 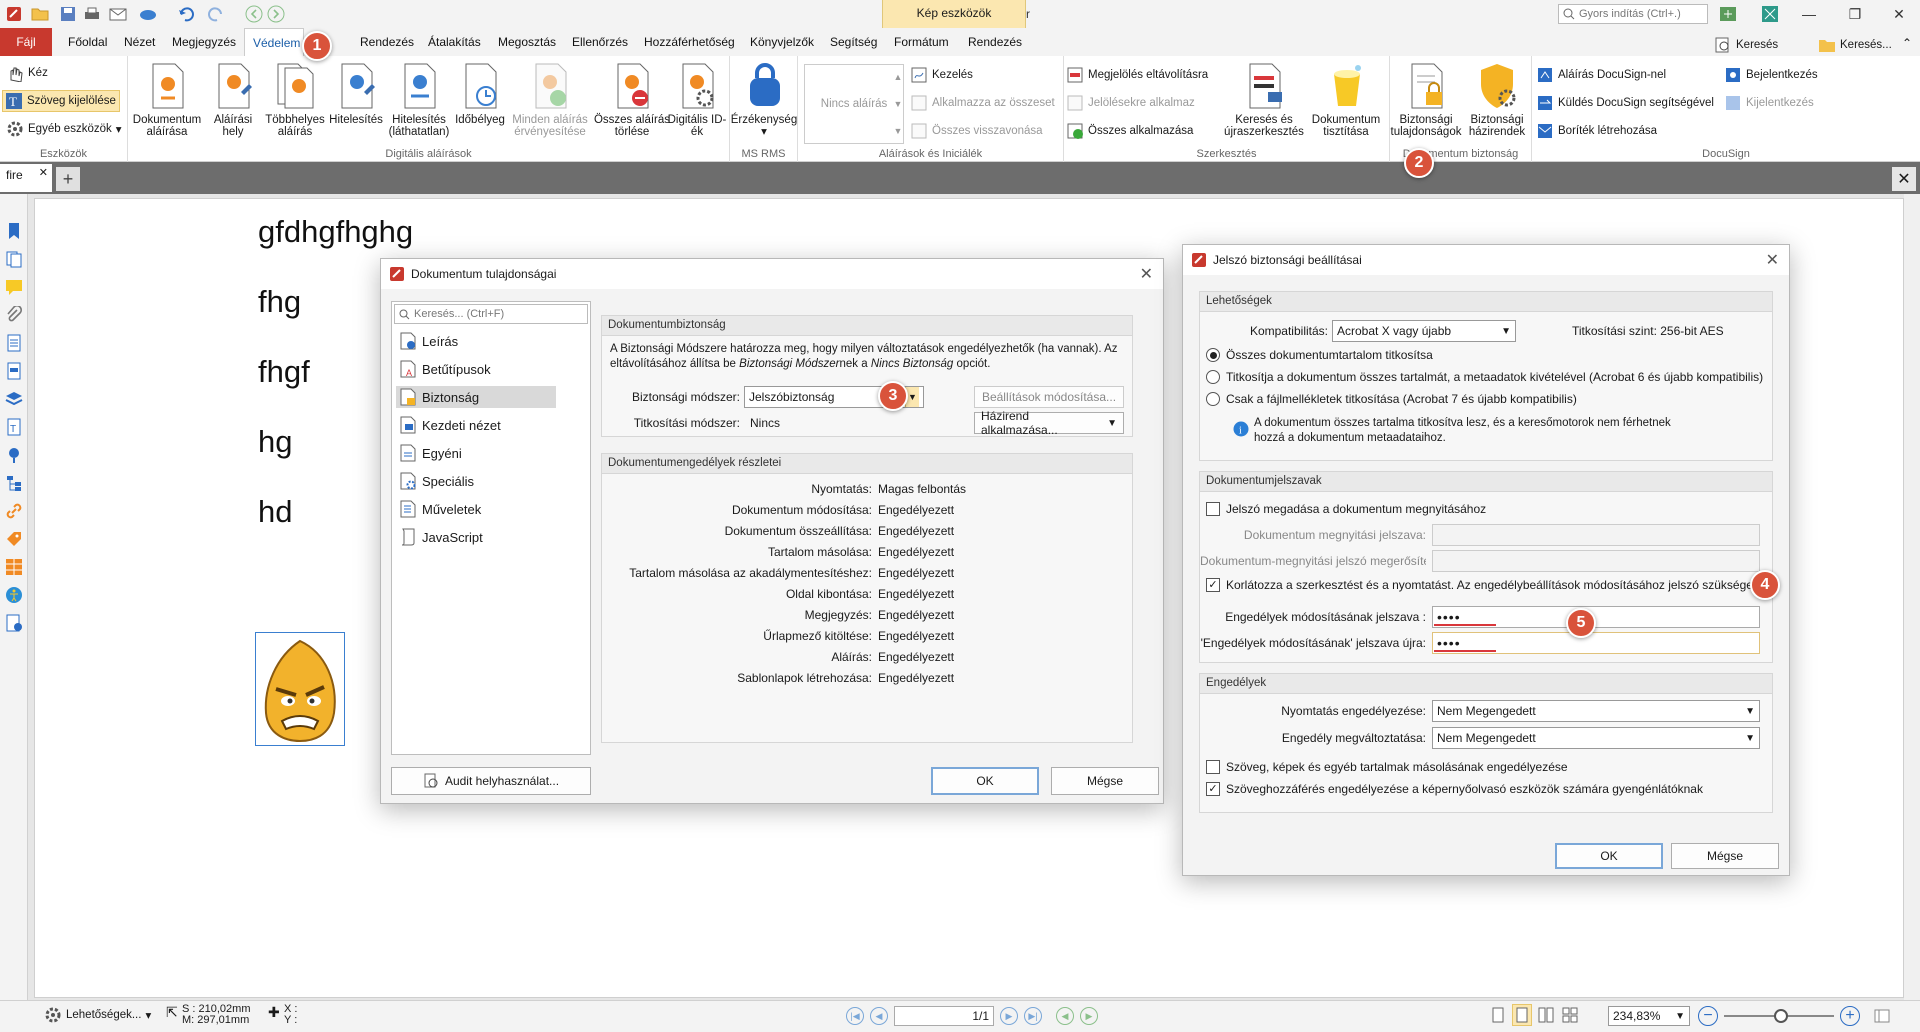 I want to click on first-page-button: |◀, so click(x=855, y=1016).